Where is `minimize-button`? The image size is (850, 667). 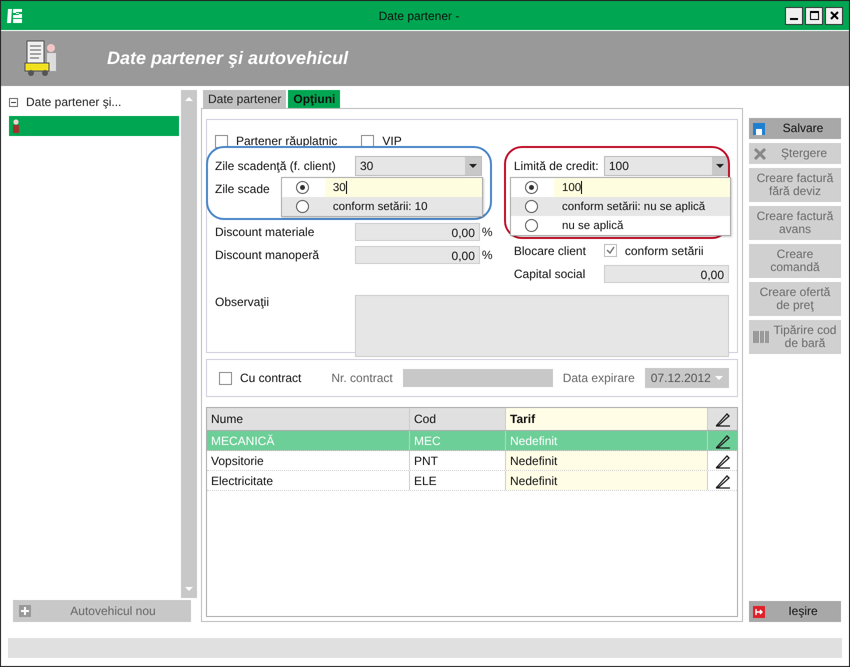 minimize-button is located at coordinates (794, 15).